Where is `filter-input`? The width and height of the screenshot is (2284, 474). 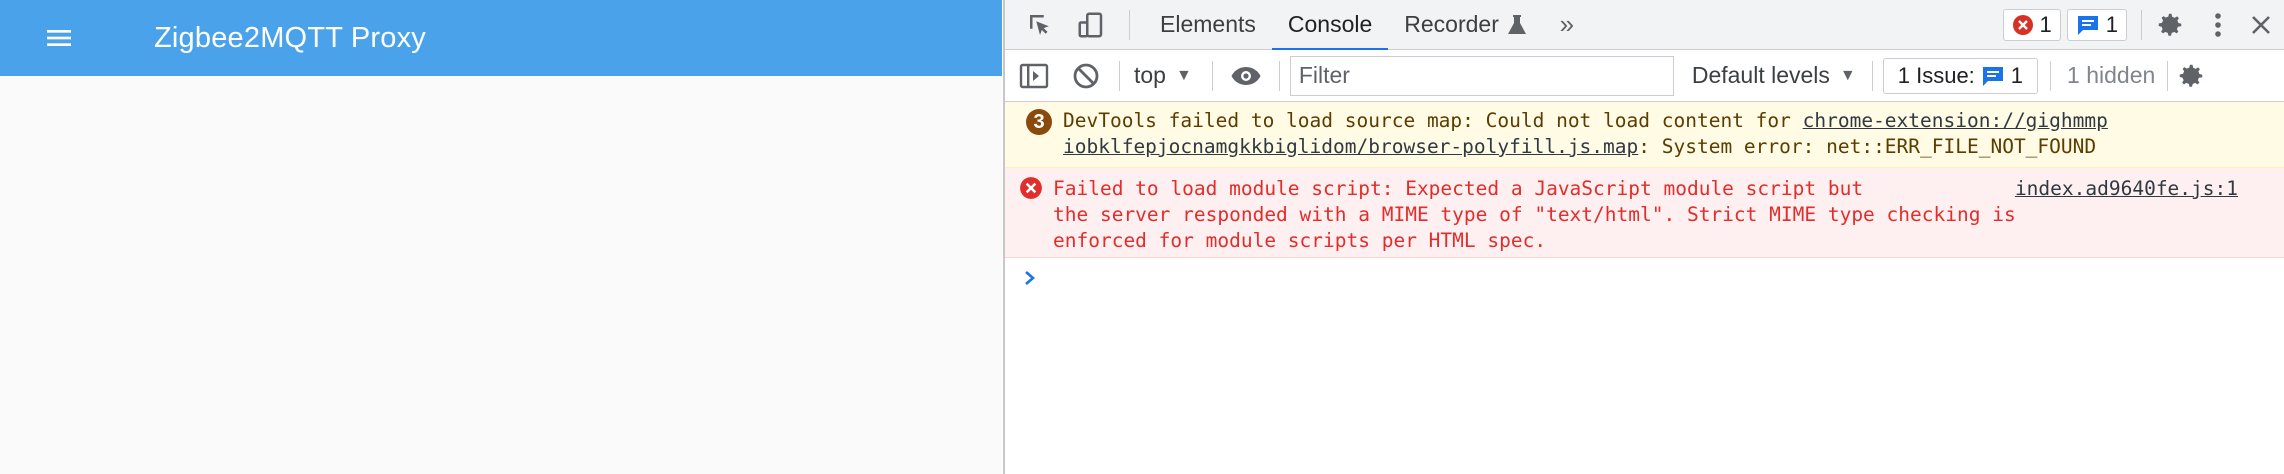
filter-input is located at coordinates (1481, 75).